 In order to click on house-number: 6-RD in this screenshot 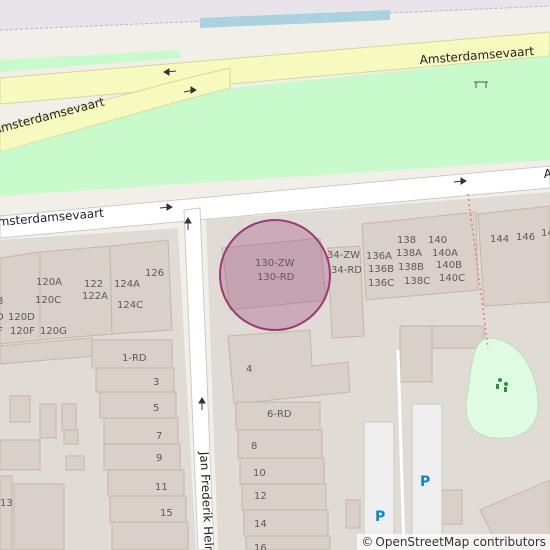, I will do `click(279, 414)`.